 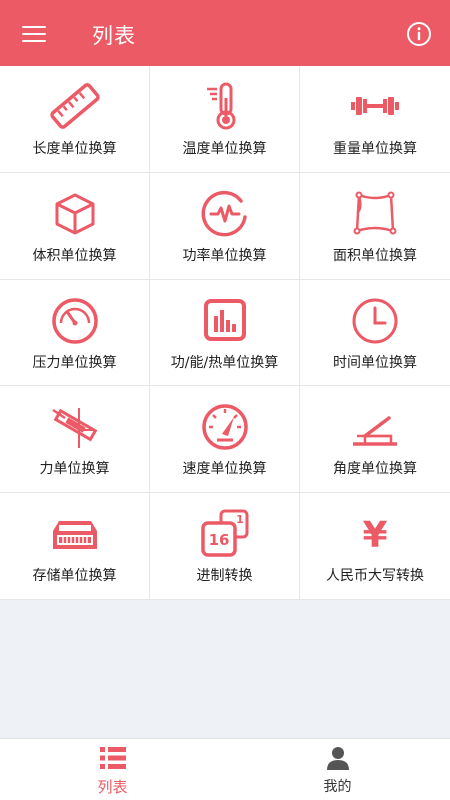 I want to click on bottom-nav: 列表 我的, so click(x=225, y=769).